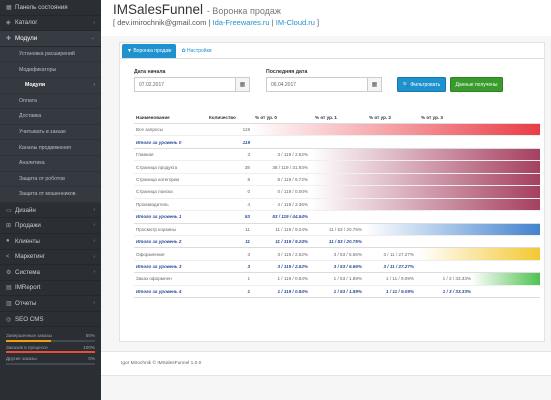  I want to click on submenu-item: Учитывать в заказе, so click(50, 133).